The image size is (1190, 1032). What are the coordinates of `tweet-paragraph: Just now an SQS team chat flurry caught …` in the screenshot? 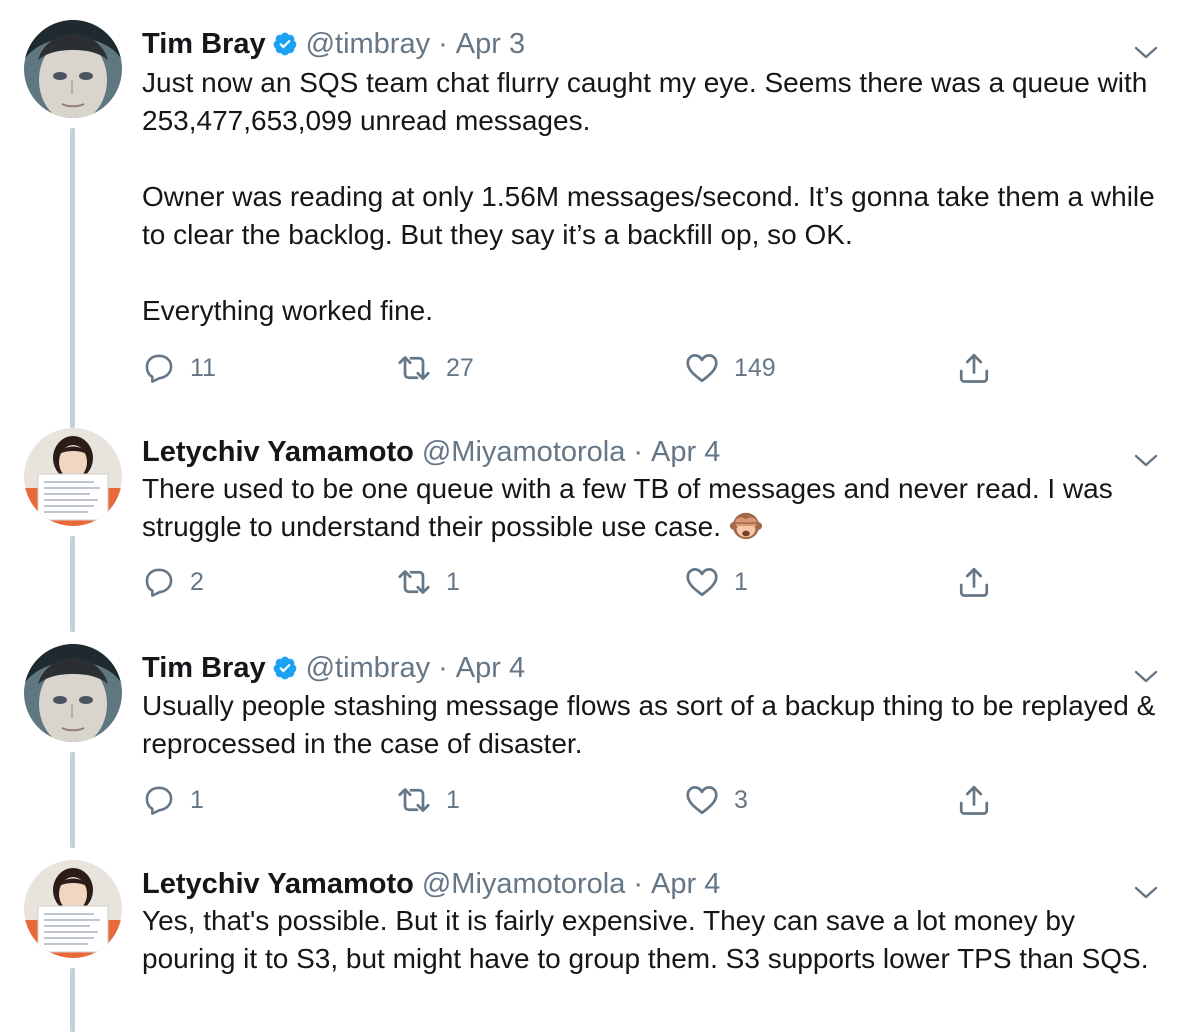 It's located at (645, 101).